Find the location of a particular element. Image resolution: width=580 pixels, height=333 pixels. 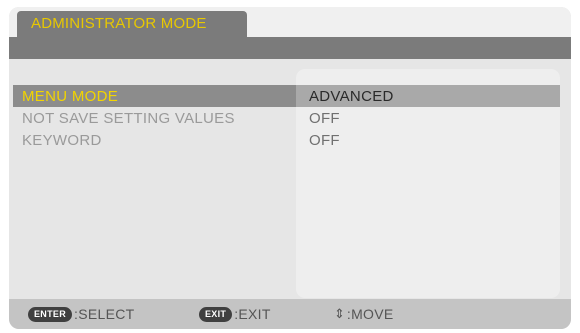

move-hint-text: :MOVE is located at coordinates (370, 314).